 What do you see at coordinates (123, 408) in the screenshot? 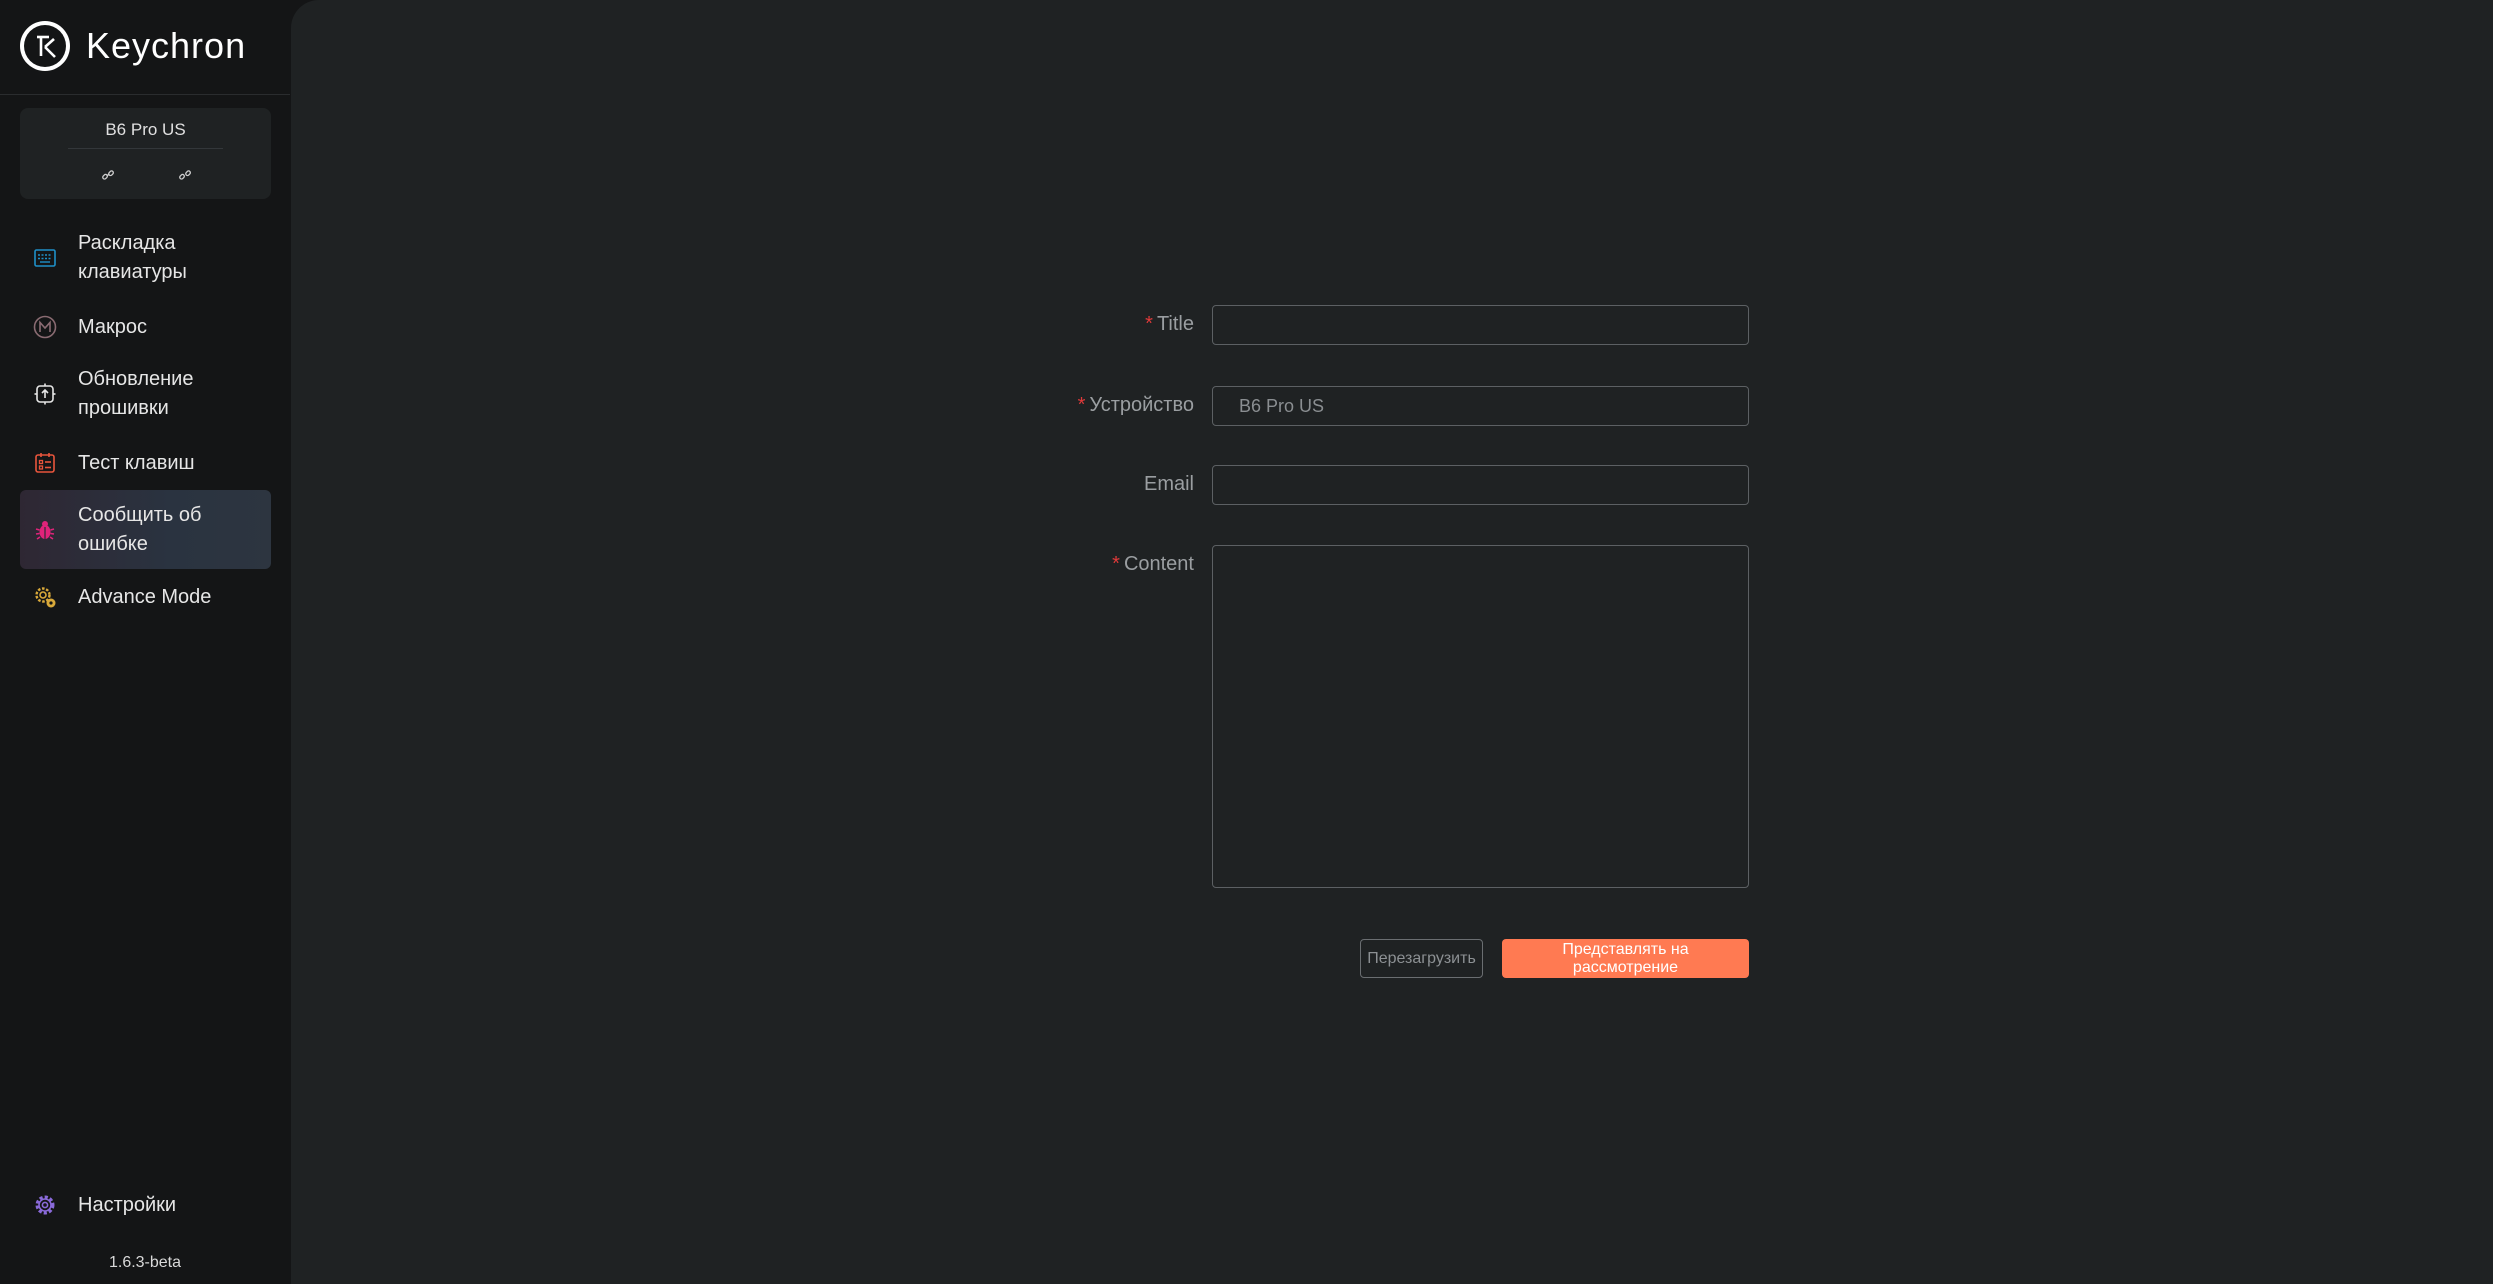
I see `sidebar-item-label: прошивки` at bounding box center [123, 408].